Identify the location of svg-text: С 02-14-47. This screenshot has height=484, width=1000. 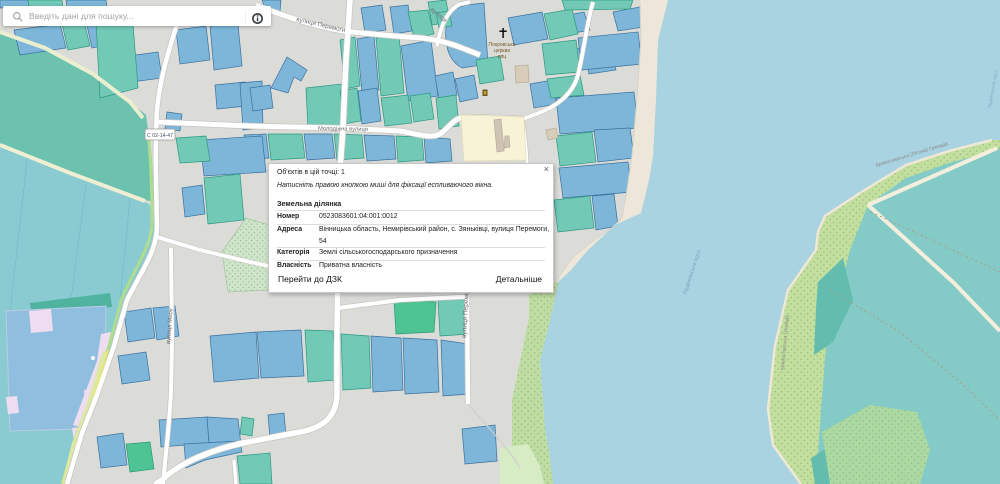
(160, 136).